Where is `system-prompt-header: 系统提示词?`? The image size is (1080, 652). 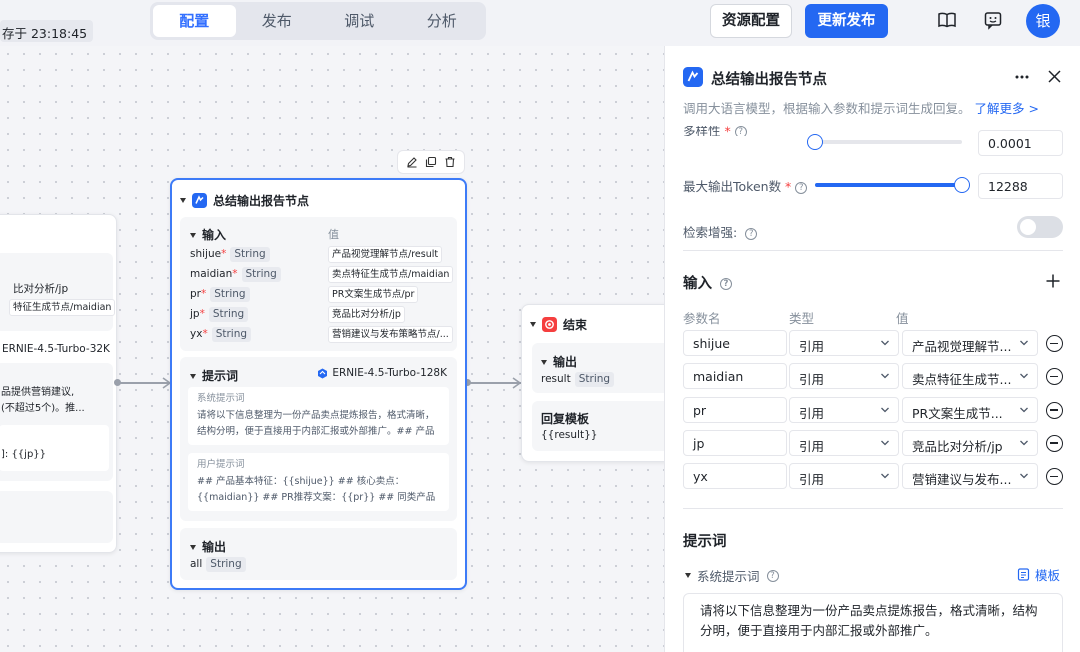
system-prompt-header: 系统提示词? is located at coordinates (732, 575).